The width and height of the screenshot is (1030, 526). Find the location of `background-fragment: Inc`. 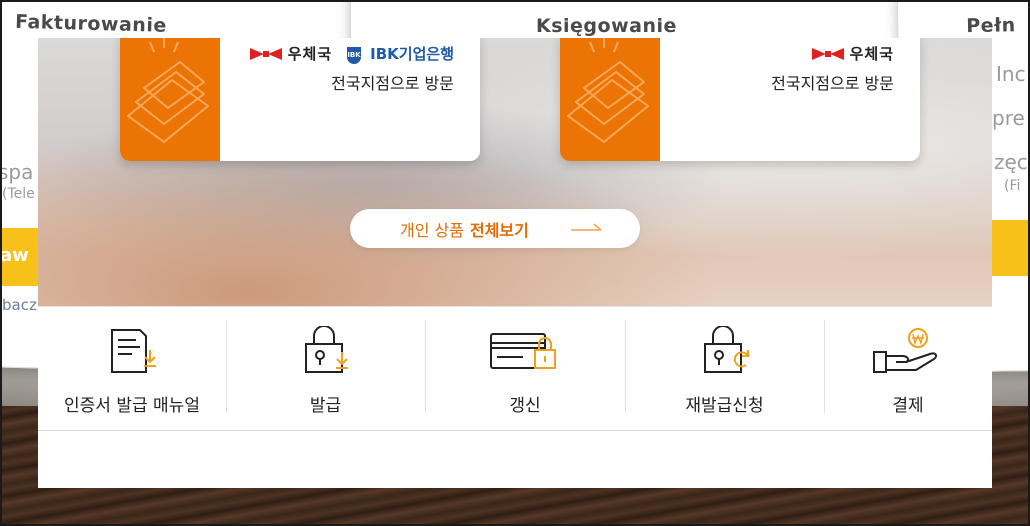

background-fragment: Inc is located at coordinates (1011, 74).